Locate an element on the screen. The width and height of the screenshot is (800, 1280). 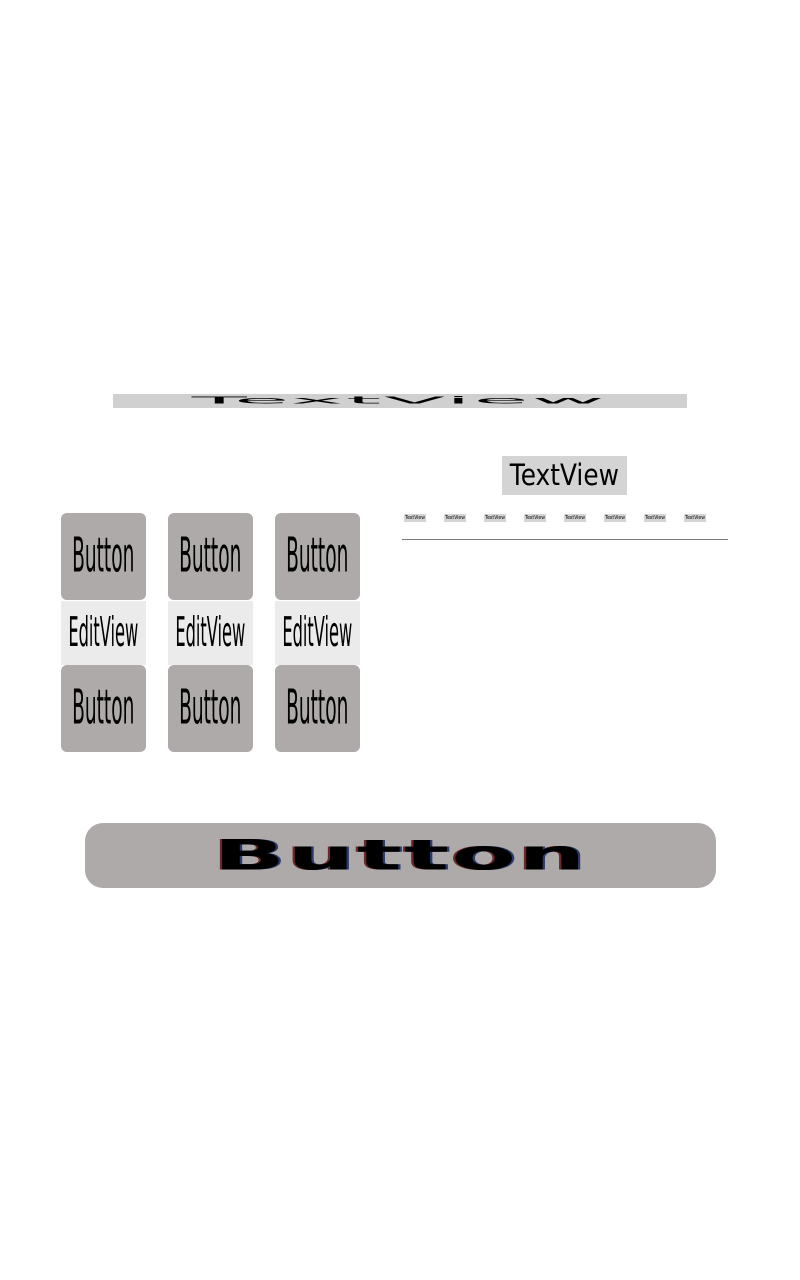
edit-view-2: EditView is located at coordinates (210, 633).